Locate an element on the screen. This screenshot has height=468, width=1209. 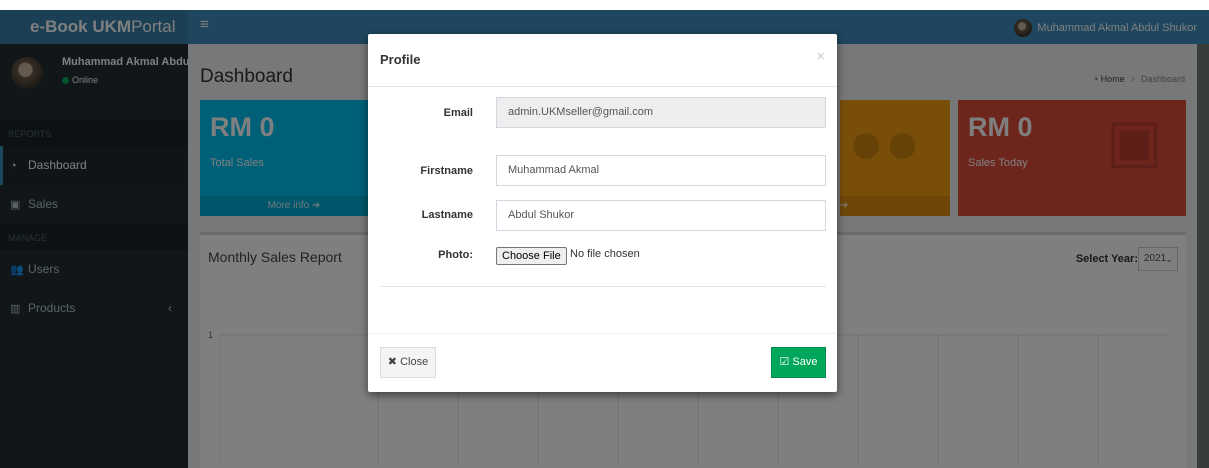
save-button: ☑ Save is located at coordinates (798, 362).